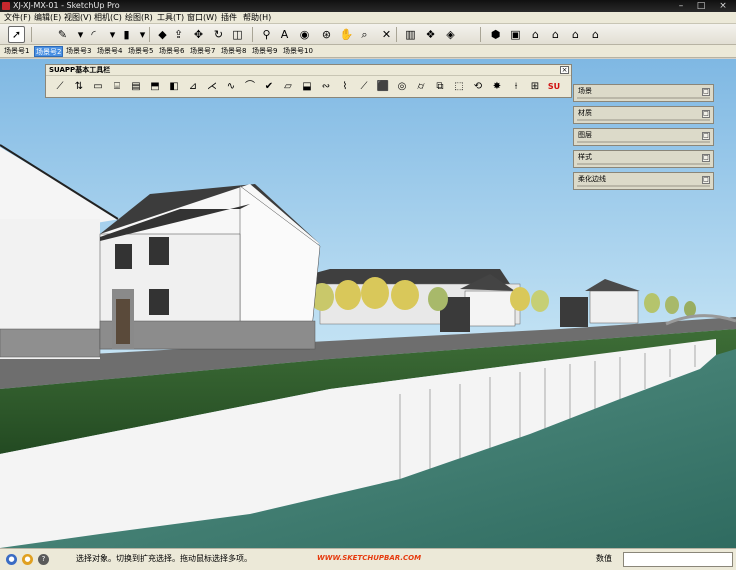 The image size is (736, 570). Describe the element at coordinates (345, 87) in the screenshot. I see `weld-tool-button: ⌇` at that location.